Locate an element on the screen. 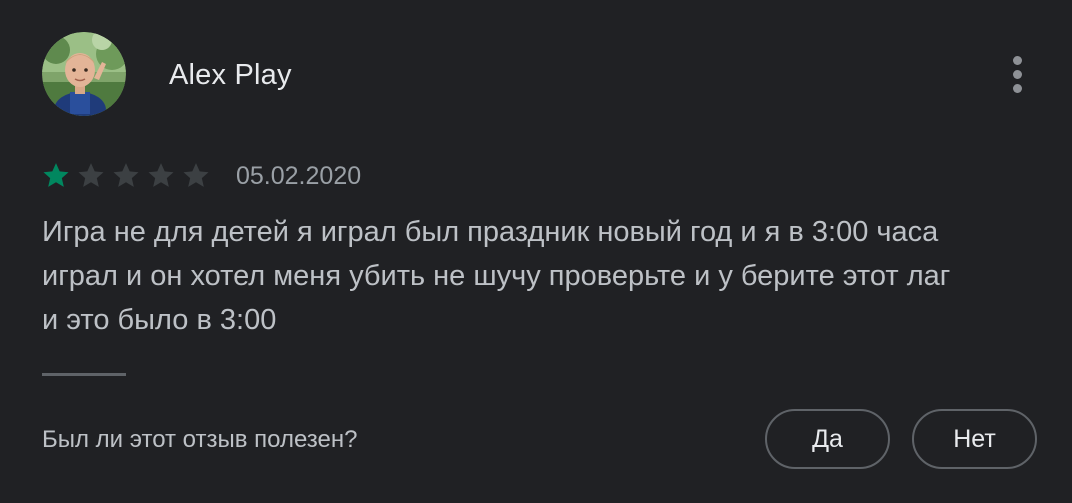 The width and height of the screenshot is (1072, 503). helpful-question: Был ли этот отзыв полезен? is located at coordinates (200, 439).